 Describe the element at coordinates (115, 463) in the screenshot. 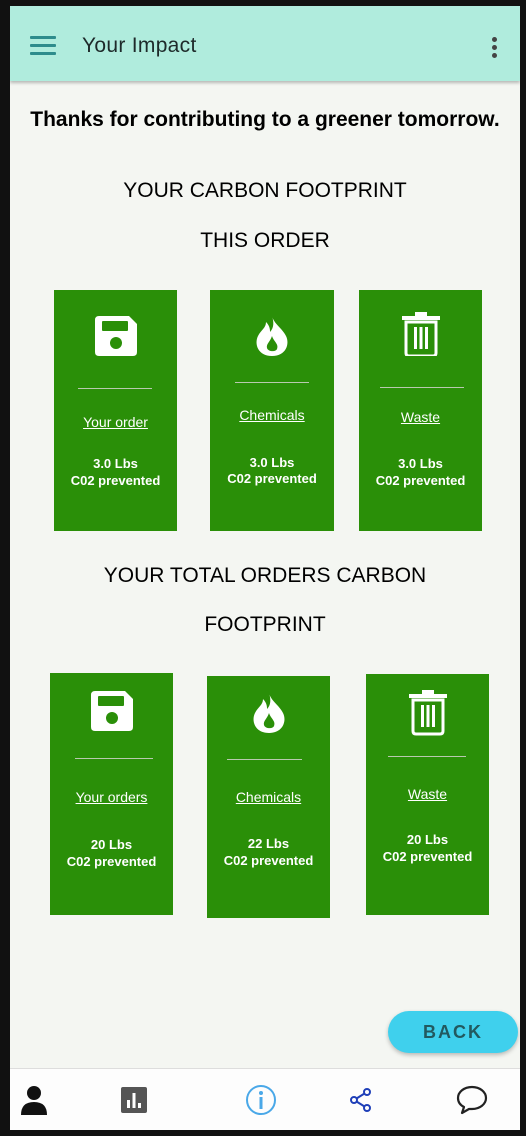

I see `your-order-amount: 3.0 Lbs` at that location.